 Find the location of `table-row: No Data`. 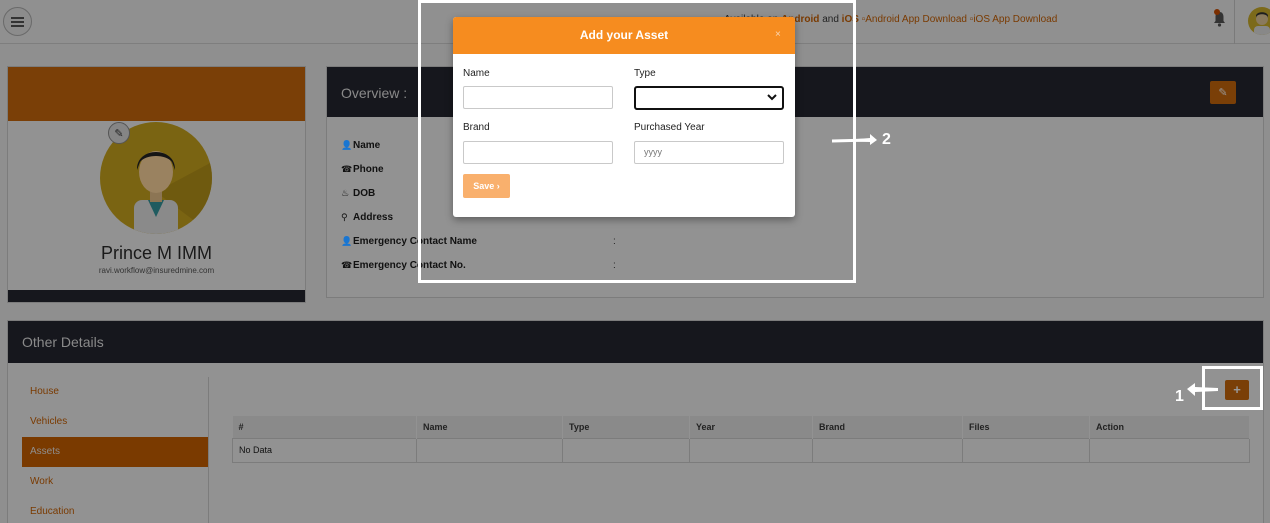

table-row: No Data is located at coordinates (741, 450).